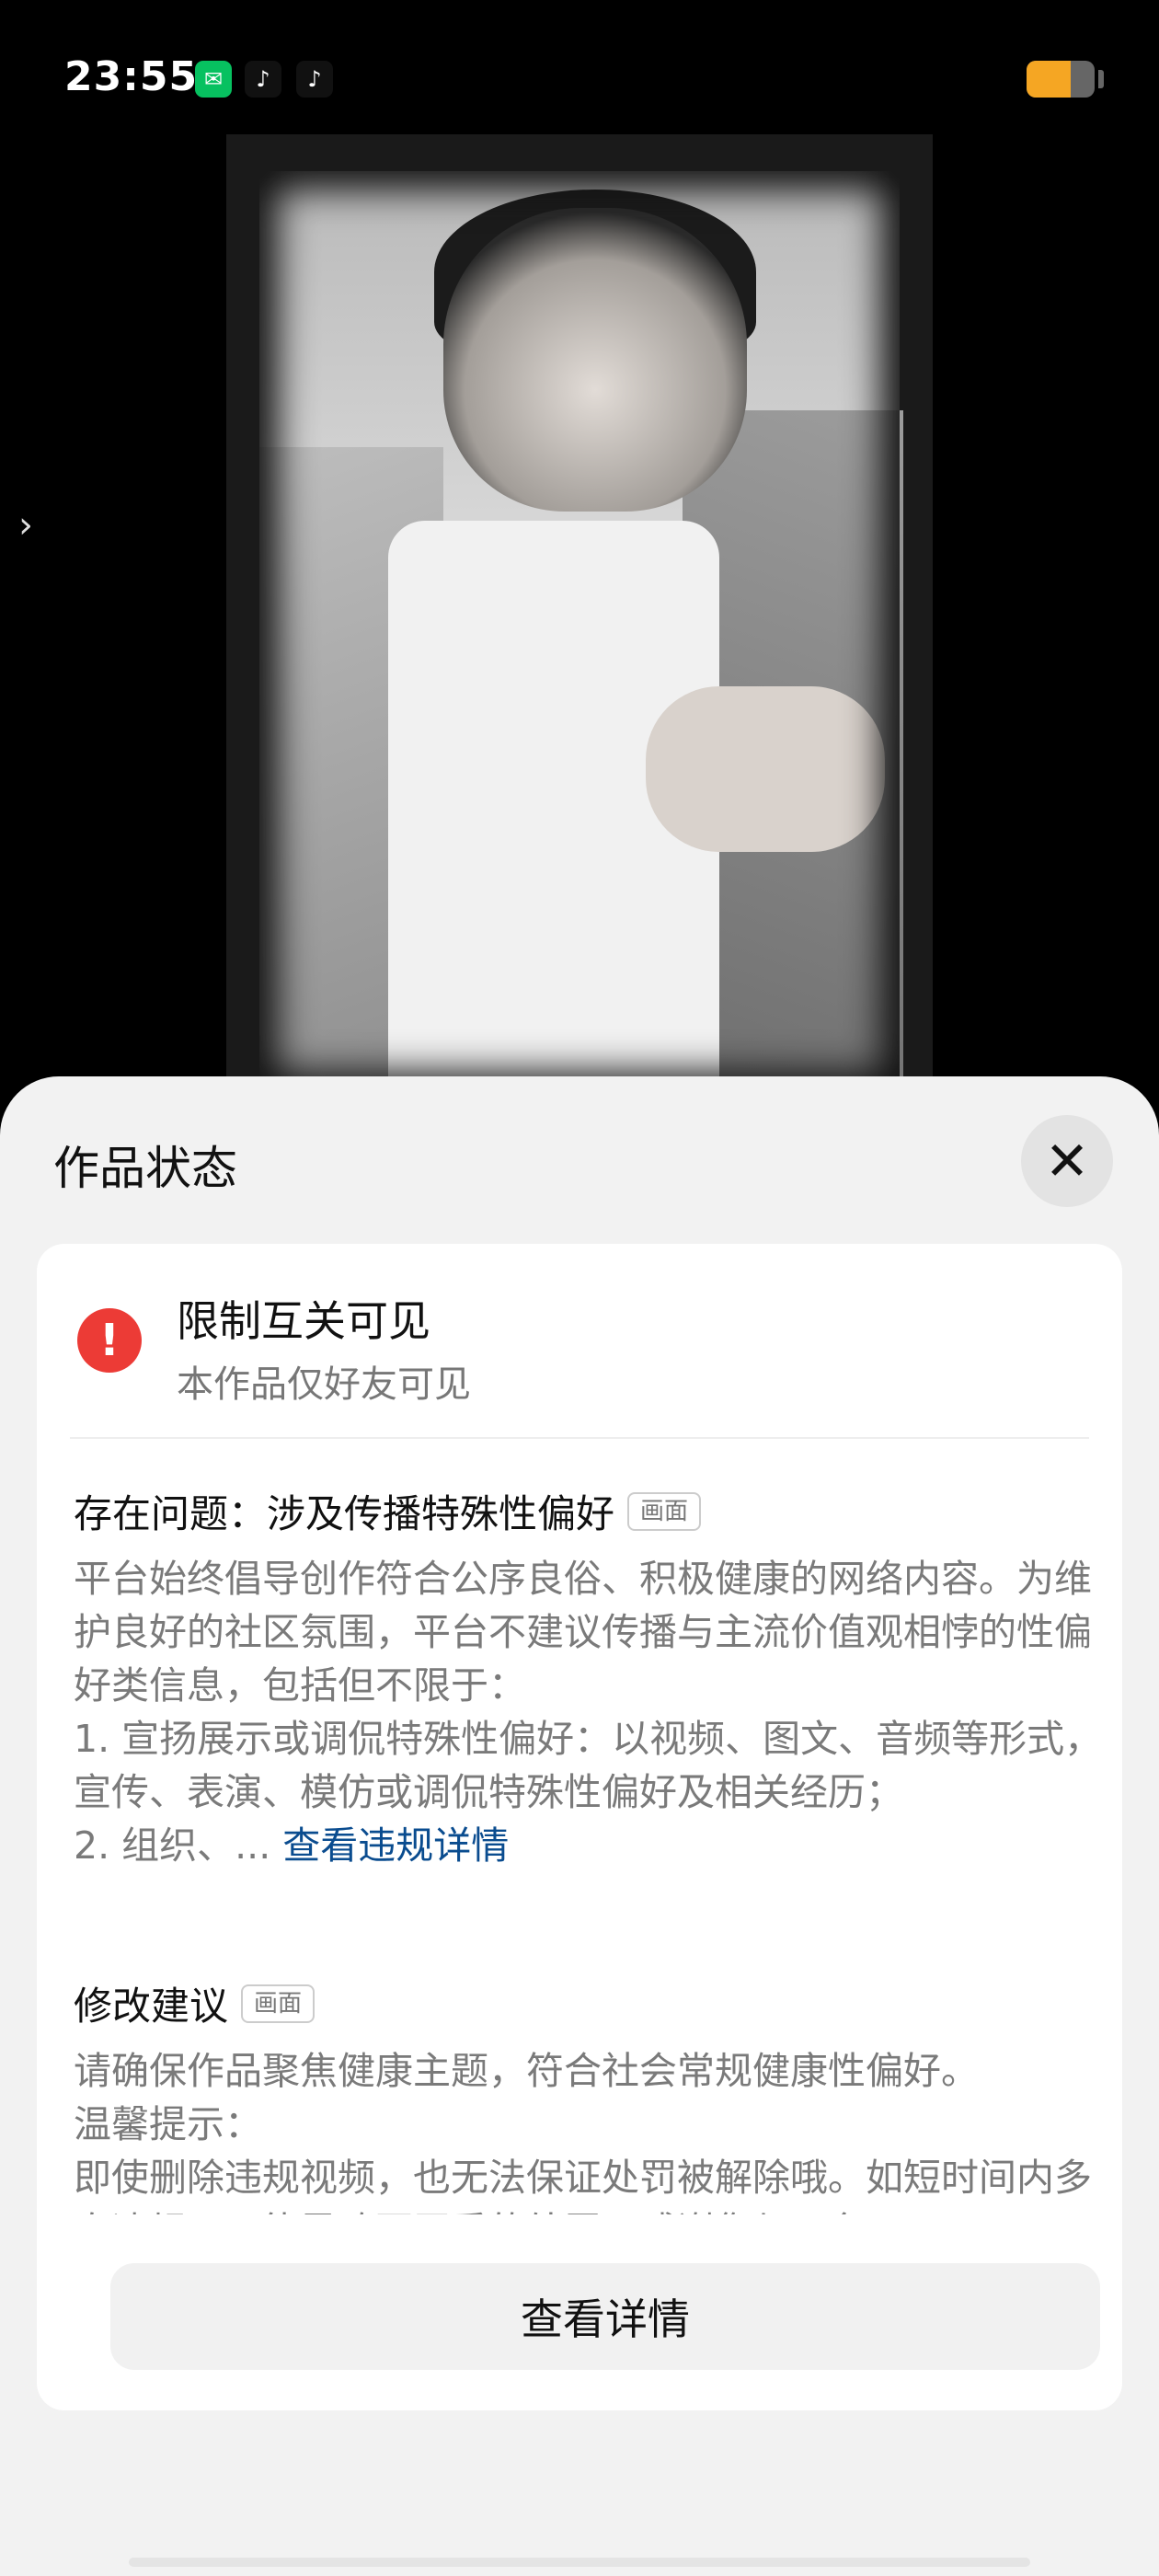 This screenshot has width=1159, height=2576. Describe the element at coordinates (278, 2003) in the screenshot. I see `suggestion-tag: 画面` at that location.